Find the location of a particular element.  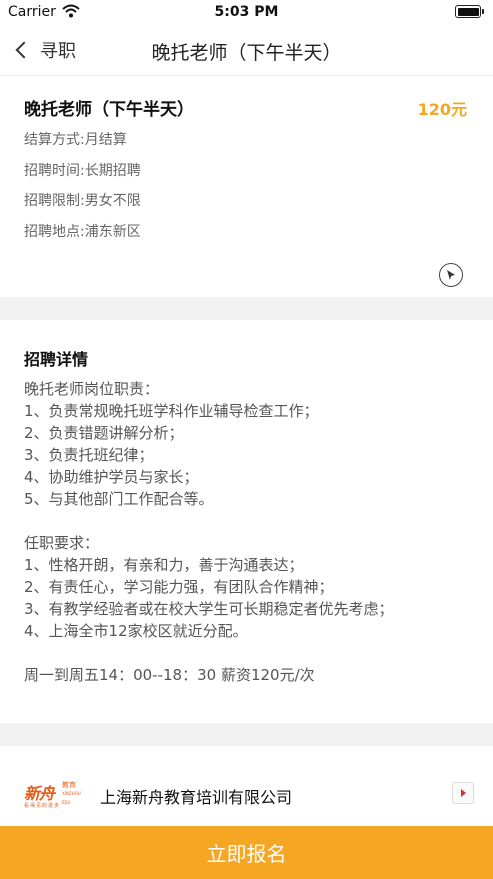

recruit-restriction: 招聘限制:男女不限 is located at coordinates (82, 201).